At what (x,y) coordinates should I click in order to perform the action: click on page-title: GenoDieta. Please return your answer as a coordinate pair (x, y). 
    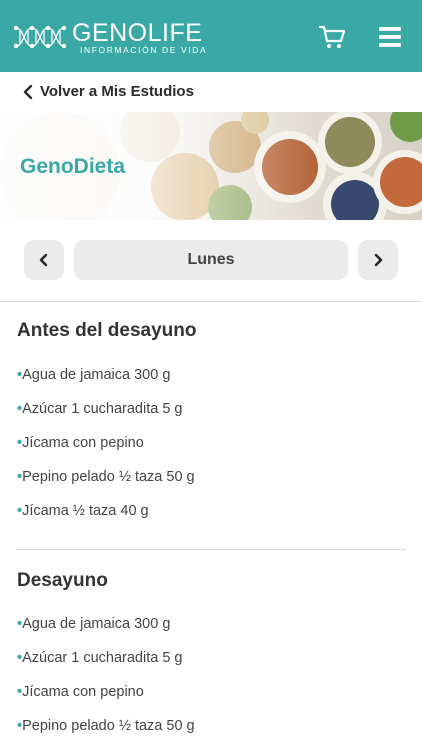
    Looking at the image, I should click on (73, 166).